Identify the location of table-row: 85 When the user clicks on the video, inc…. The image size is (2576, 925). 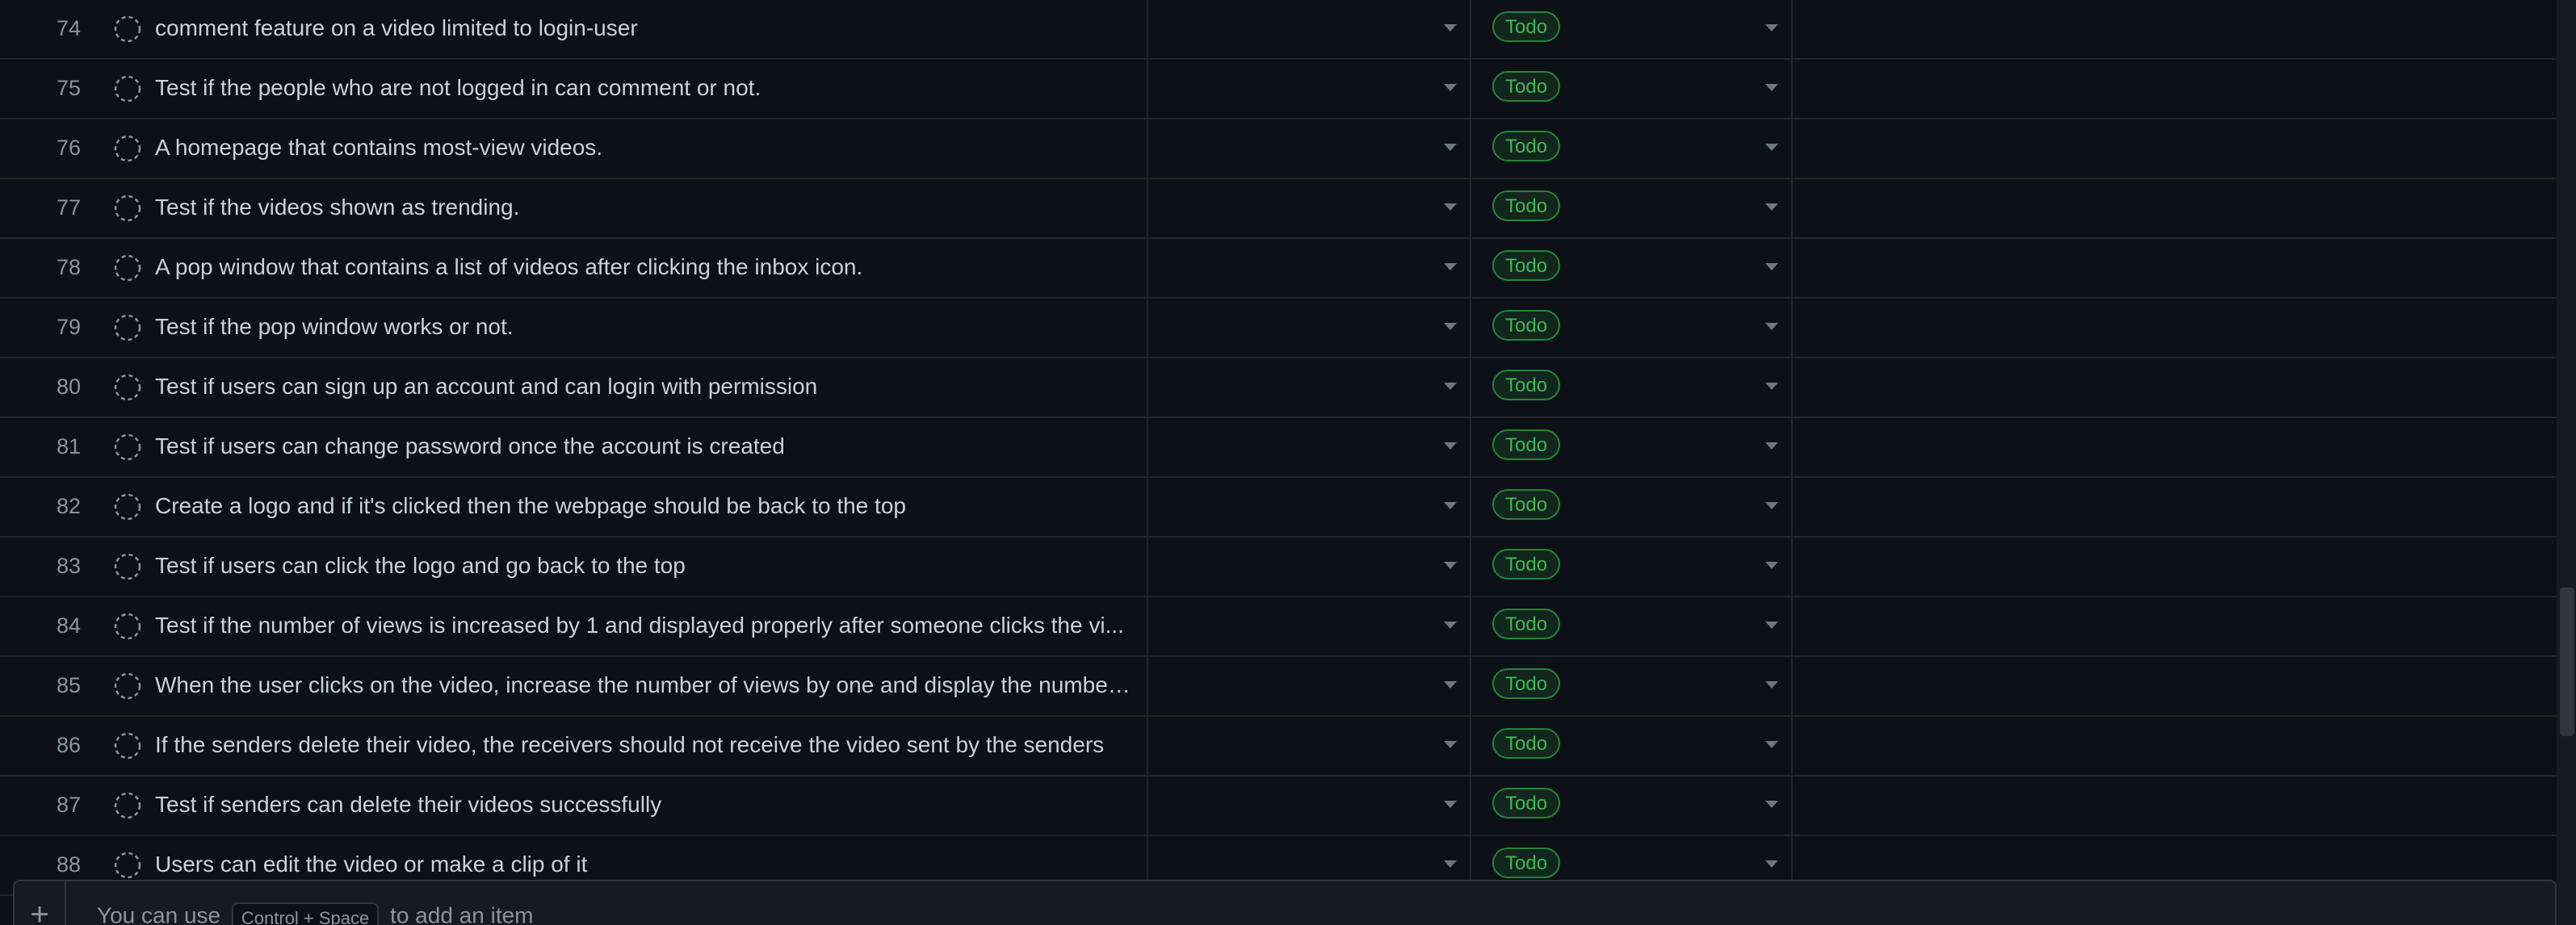
(1278, 687).